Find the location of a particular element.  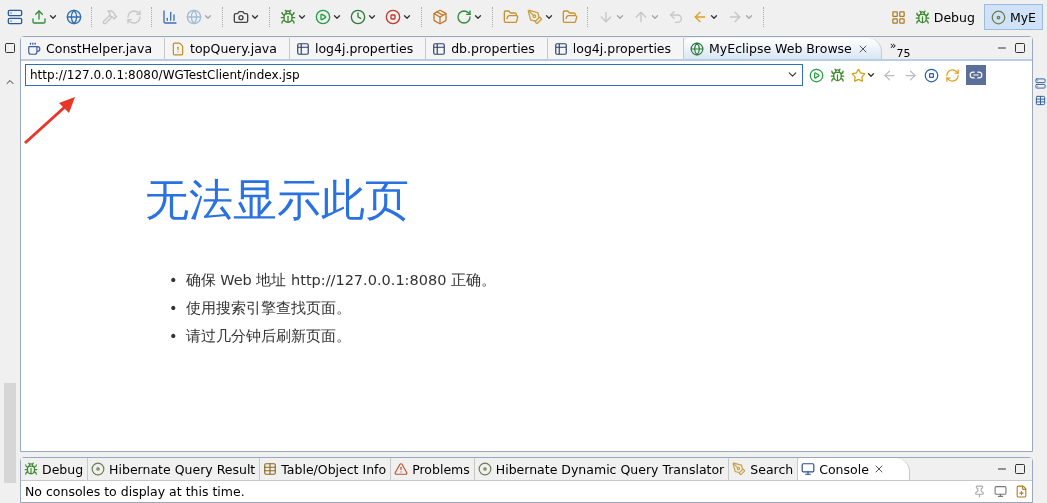

panel-tab: Problems is located at coordinates (433, 469).